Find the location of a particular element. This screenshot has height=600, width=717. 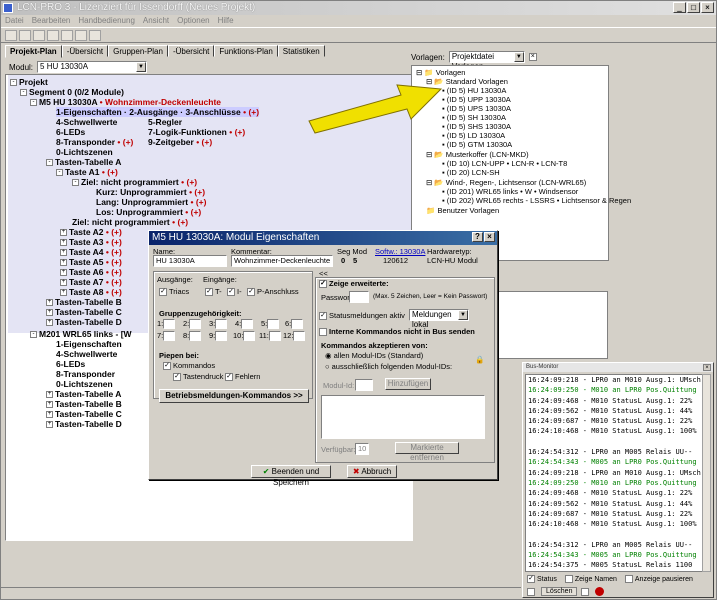

fehlern-checkbox: ✓ Fehlern is located at coordinates (242, 377).